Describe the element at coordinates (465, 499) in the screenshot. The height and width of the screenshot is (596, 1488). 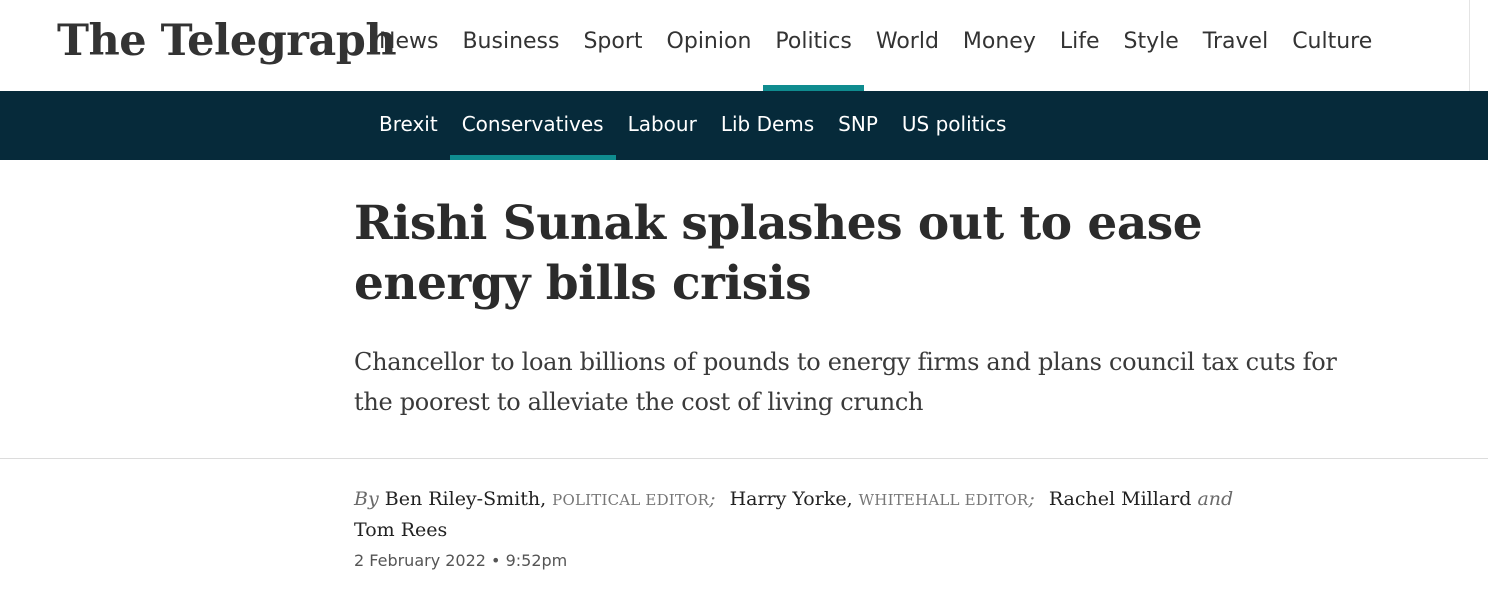
I see `author-link-ben-riley-smith: Ben Riley-Smith,` at that location.